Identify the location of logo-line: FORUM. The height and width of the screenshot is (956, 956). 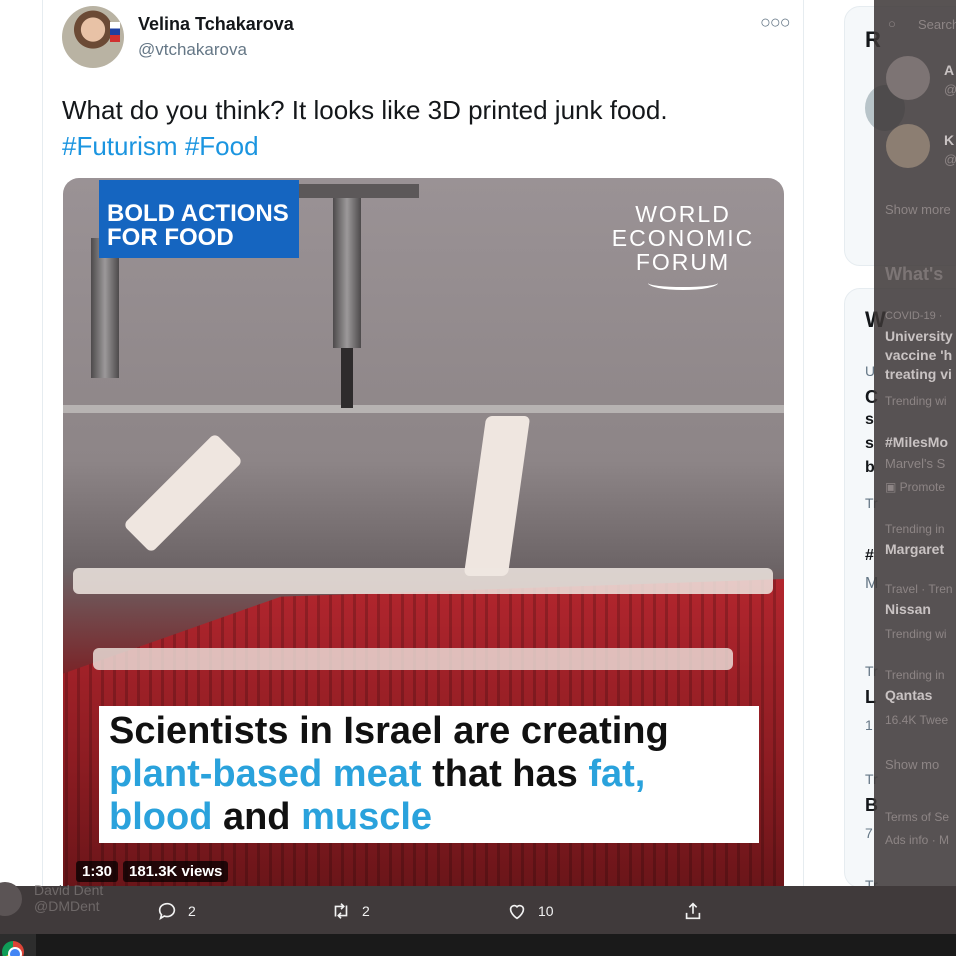
(683, 262).